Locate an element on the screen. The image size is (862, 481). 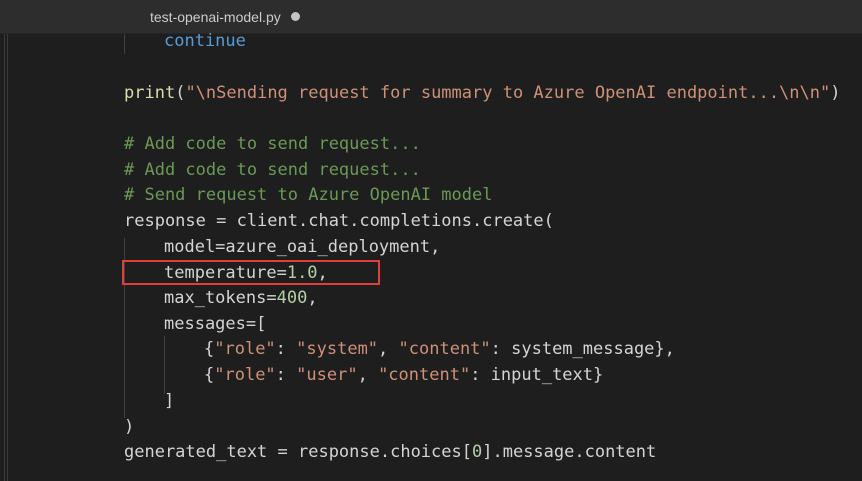
code-token: # Send request to Azure OpenAI model is located at coordinates (308, 195).